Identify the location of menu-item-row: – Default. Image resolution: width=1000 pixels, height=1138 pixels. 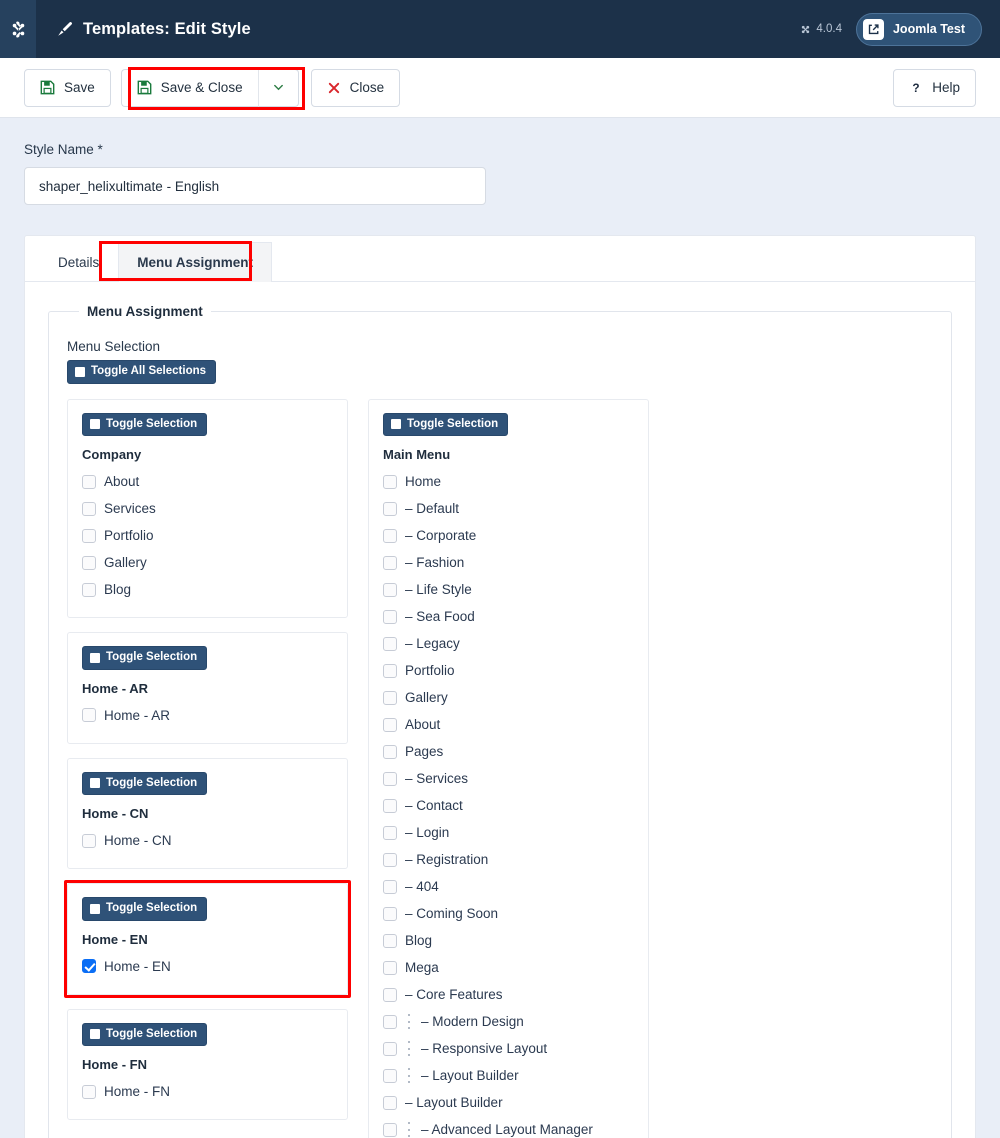
(508, 508).